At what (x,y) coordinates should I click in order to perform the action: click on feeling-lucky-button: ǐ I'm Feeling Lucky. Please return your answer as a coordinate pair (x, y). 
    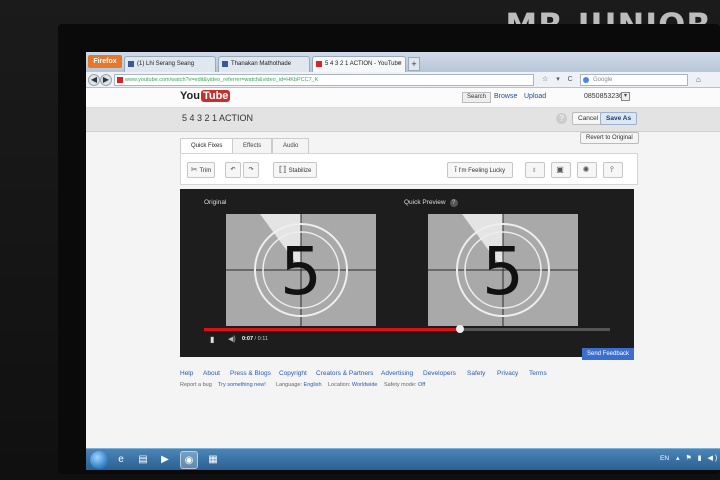
    Looking at the image, I should click on (480, 170).